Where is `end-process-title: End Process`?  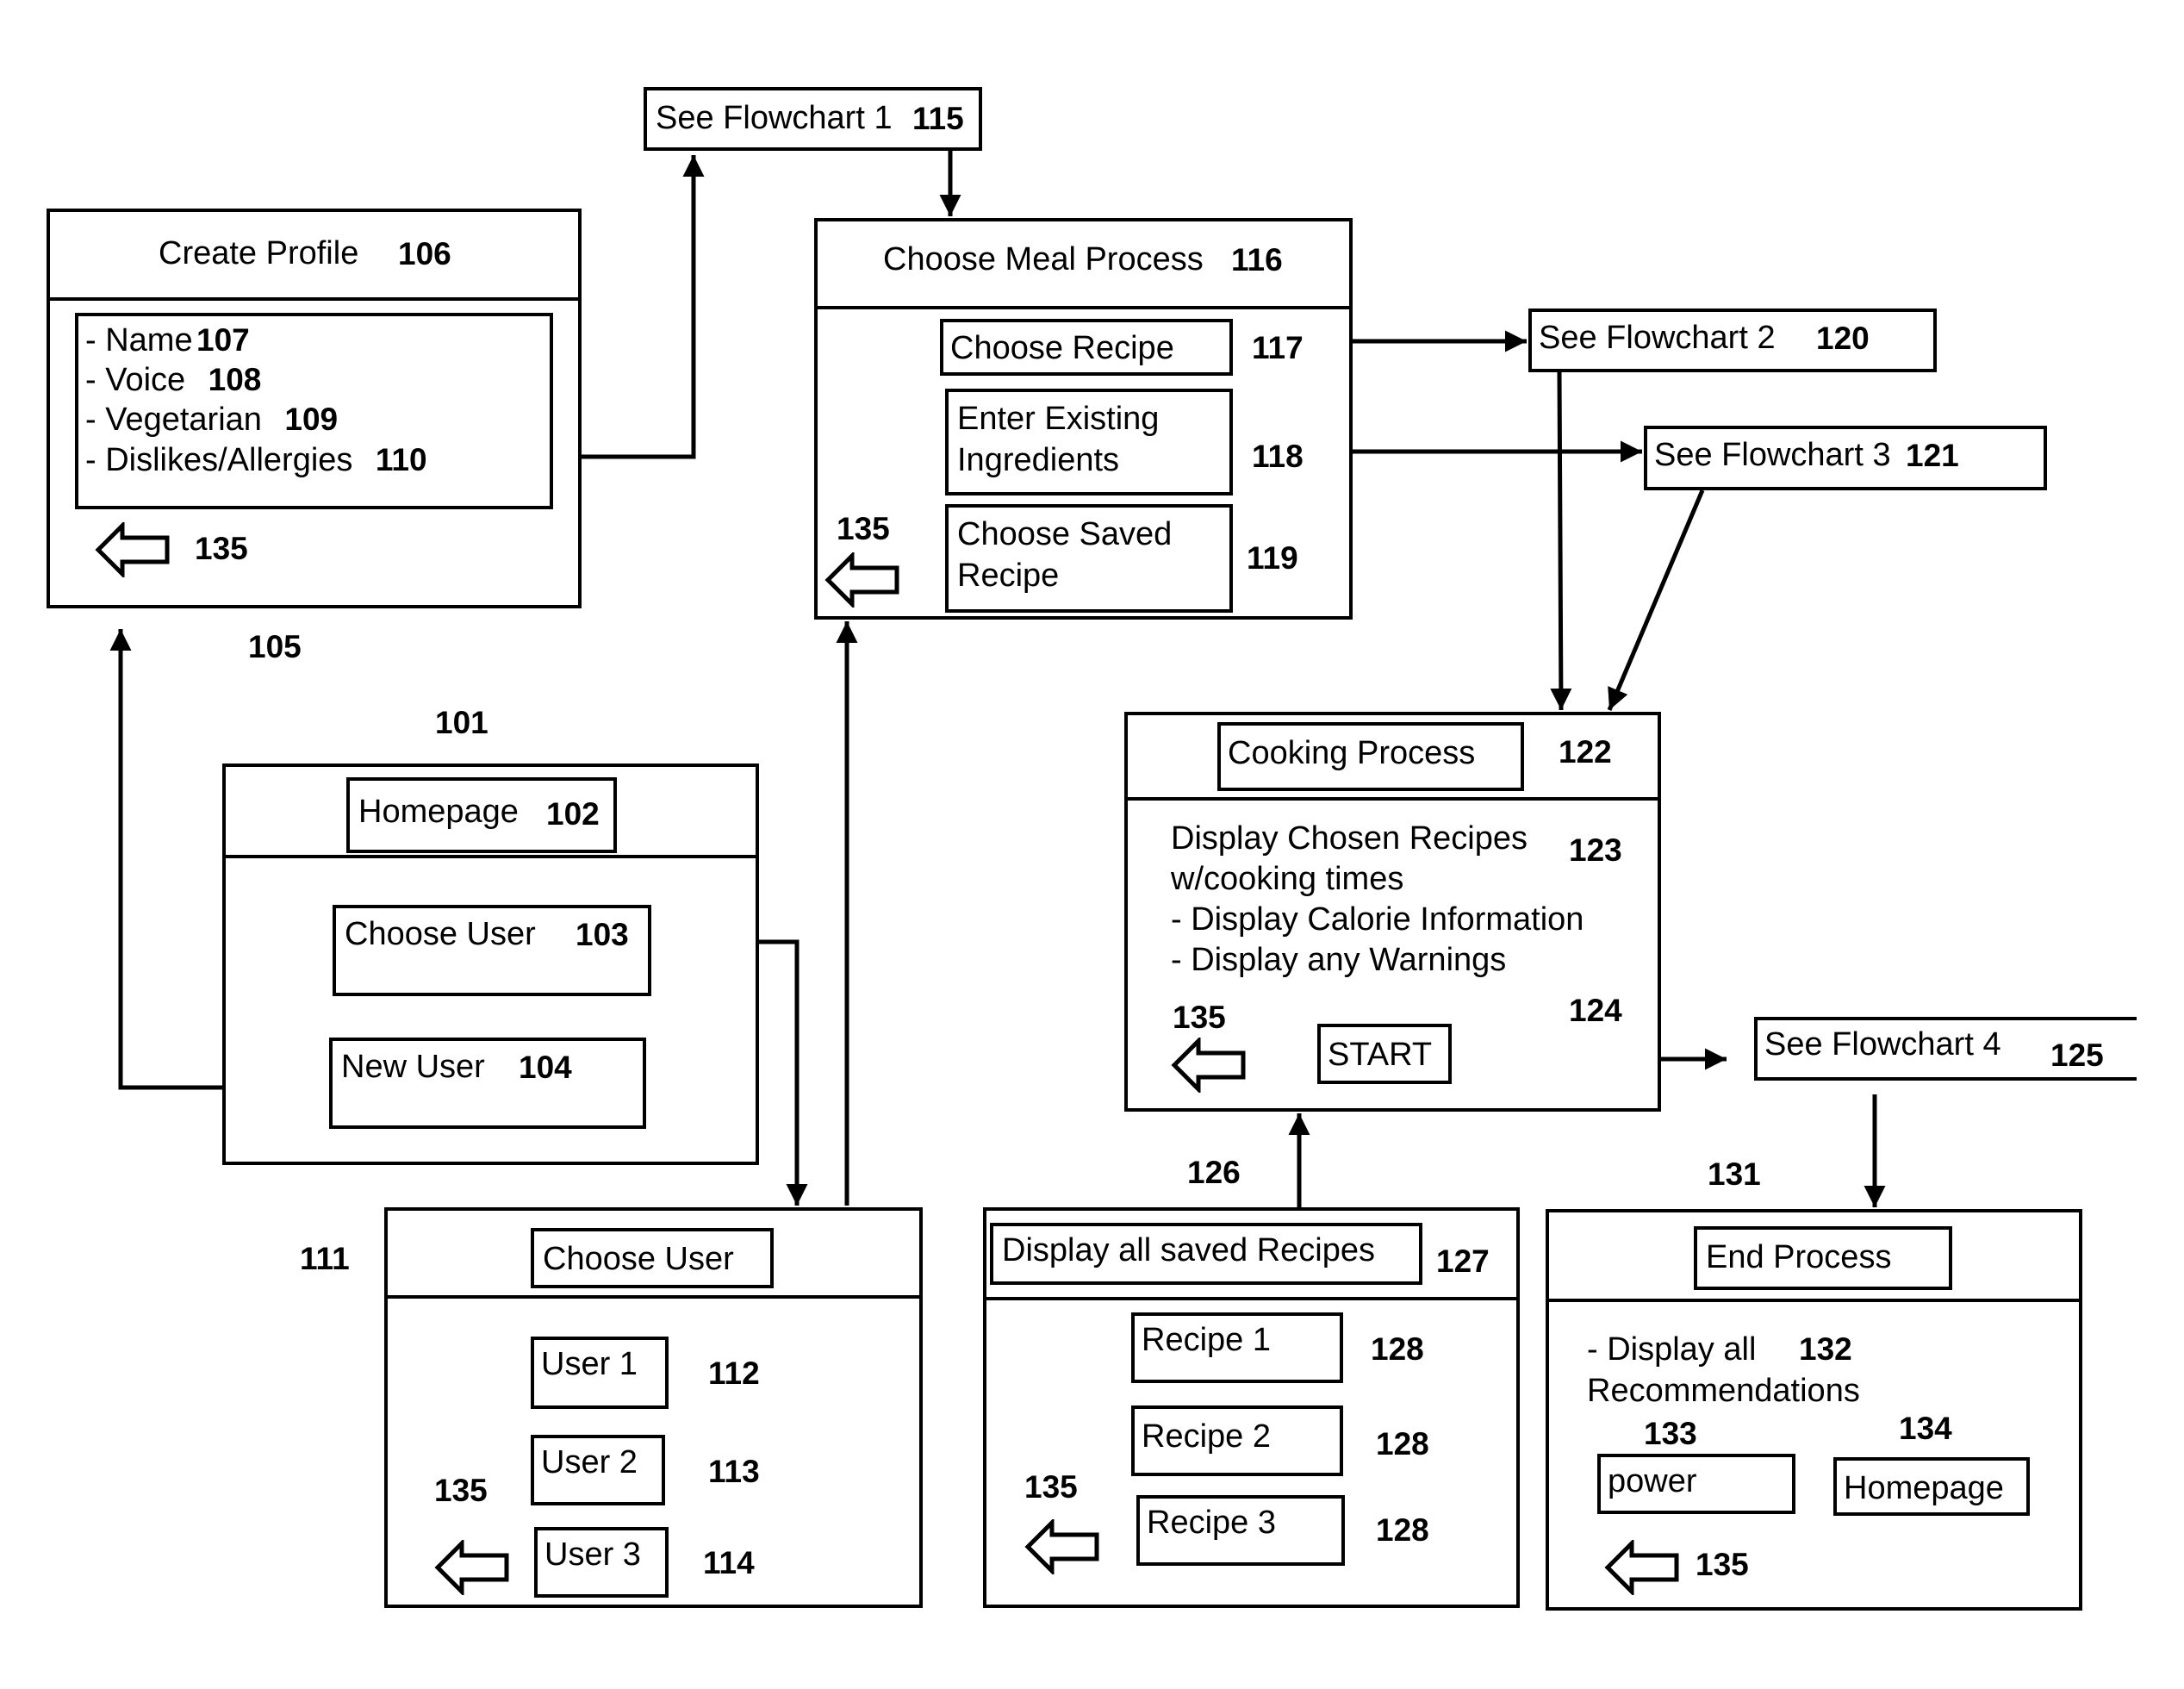 end-process-title: End Process is located at coordinates (1799, 1257).